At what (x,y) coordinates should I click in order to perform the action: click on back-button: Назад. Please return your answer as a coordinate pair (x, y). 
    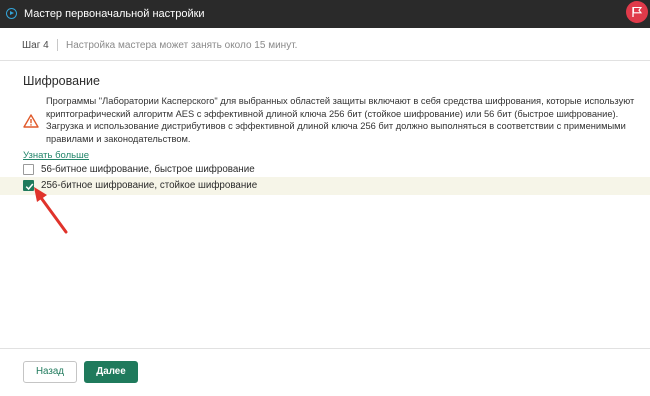
    Looking at the image, I should click on (50, 372).